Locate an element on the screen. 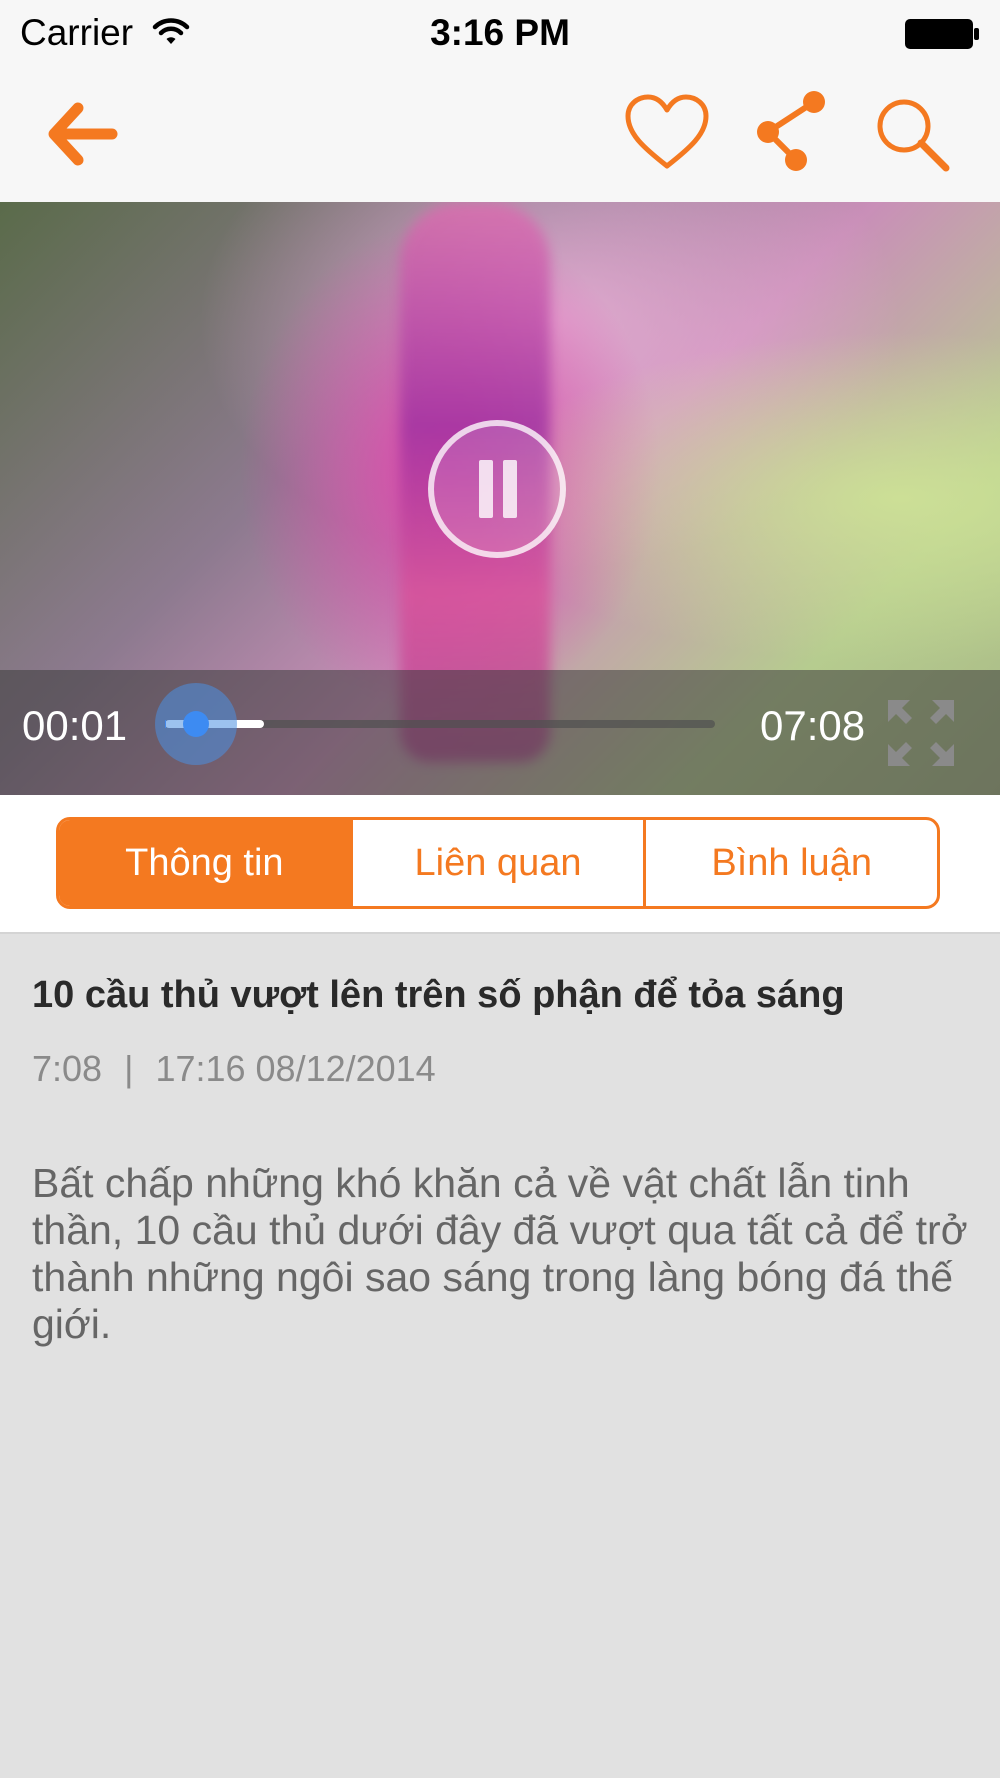 This screenshot has width=1000, height=1778. status-time: 3:16 PM is located at coordinates (500, 32).